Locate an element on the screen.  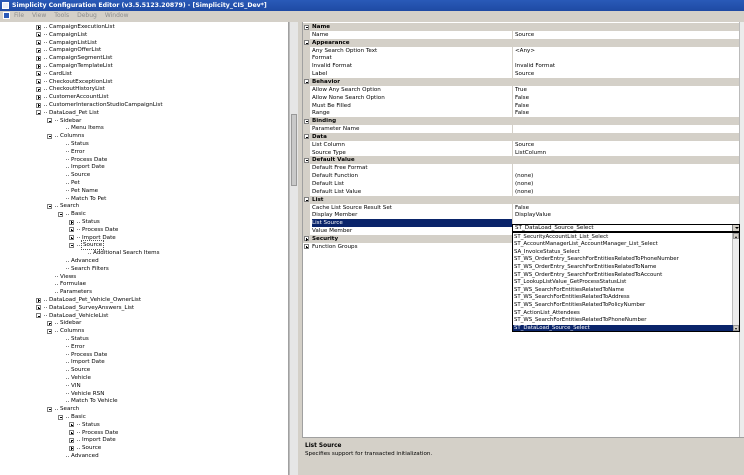
property-row: Format is located at coordinates (521, 58).